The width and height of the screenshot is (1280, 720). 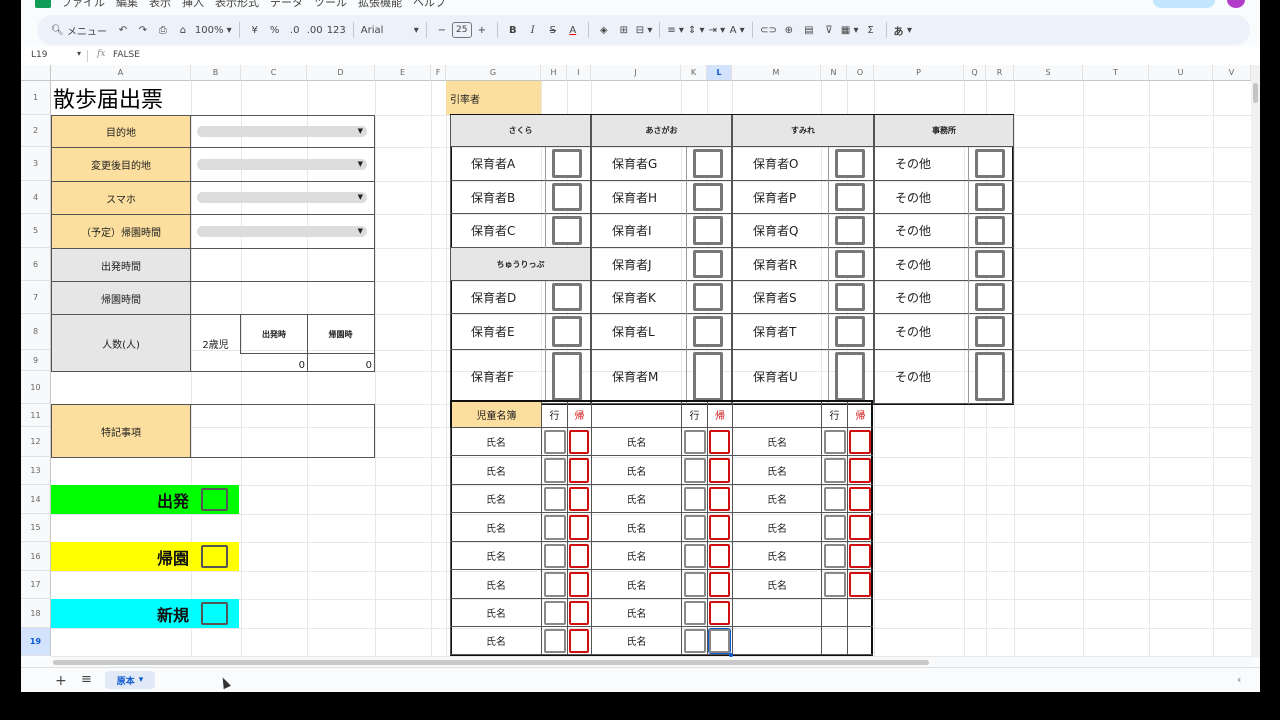 I want to click on column-header: T, so click(x=1116, y=73).